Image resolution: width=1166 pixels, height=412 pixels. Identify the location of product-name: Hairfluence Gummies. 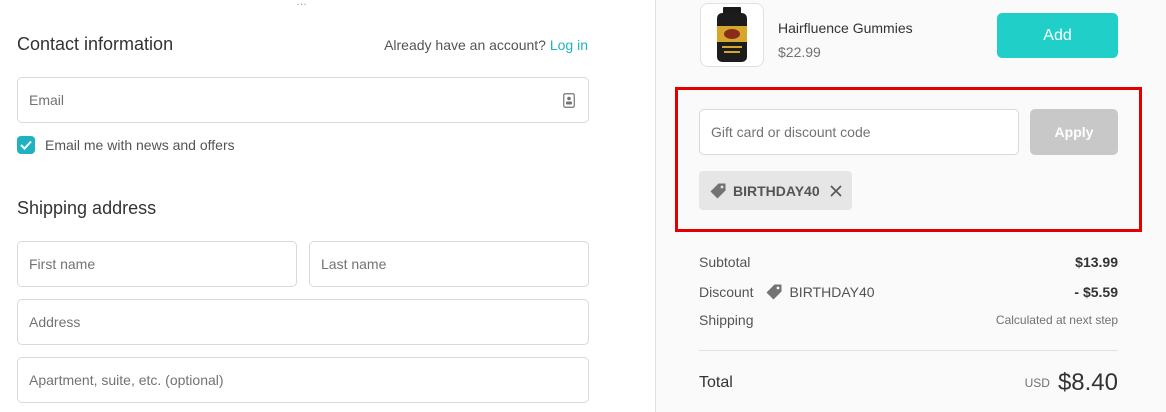
(845, 28).